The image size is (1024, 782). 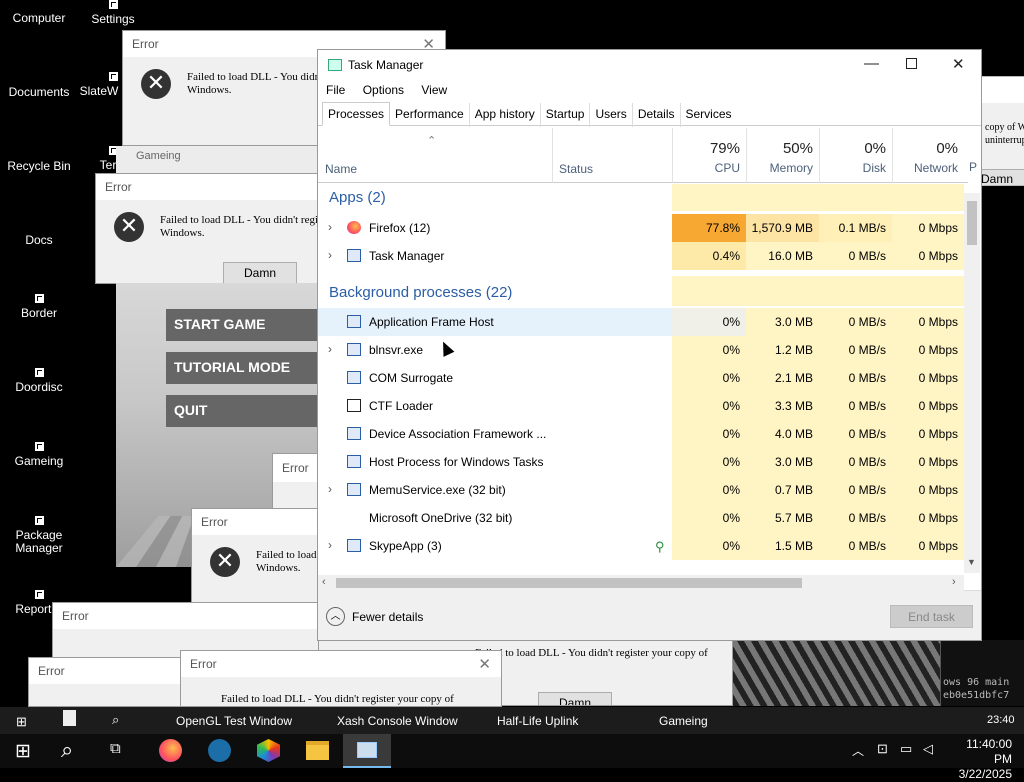 I want to click on fewer-details-link: Fewer details, so click(x=387, y=617).